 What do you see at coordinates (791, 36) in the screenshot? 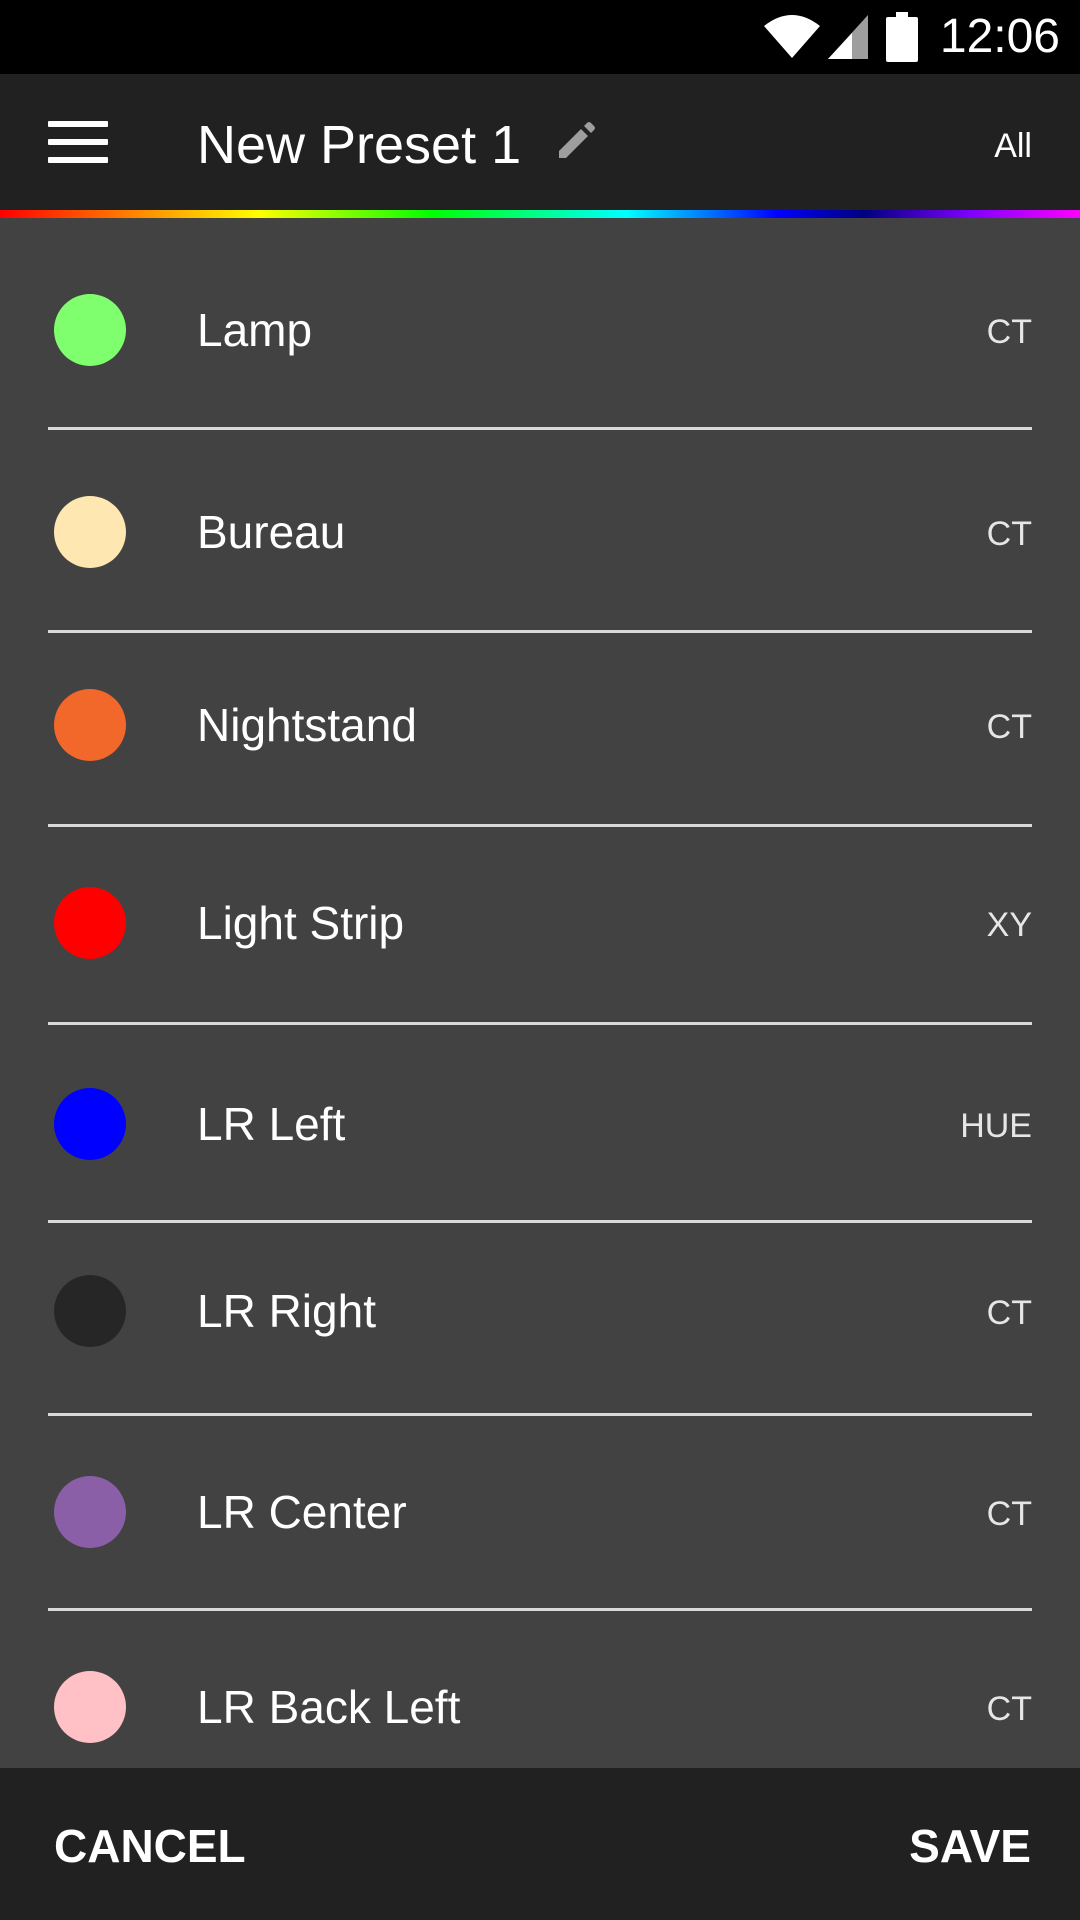
I see `wifi-icon` at bounding box center [791, 36].